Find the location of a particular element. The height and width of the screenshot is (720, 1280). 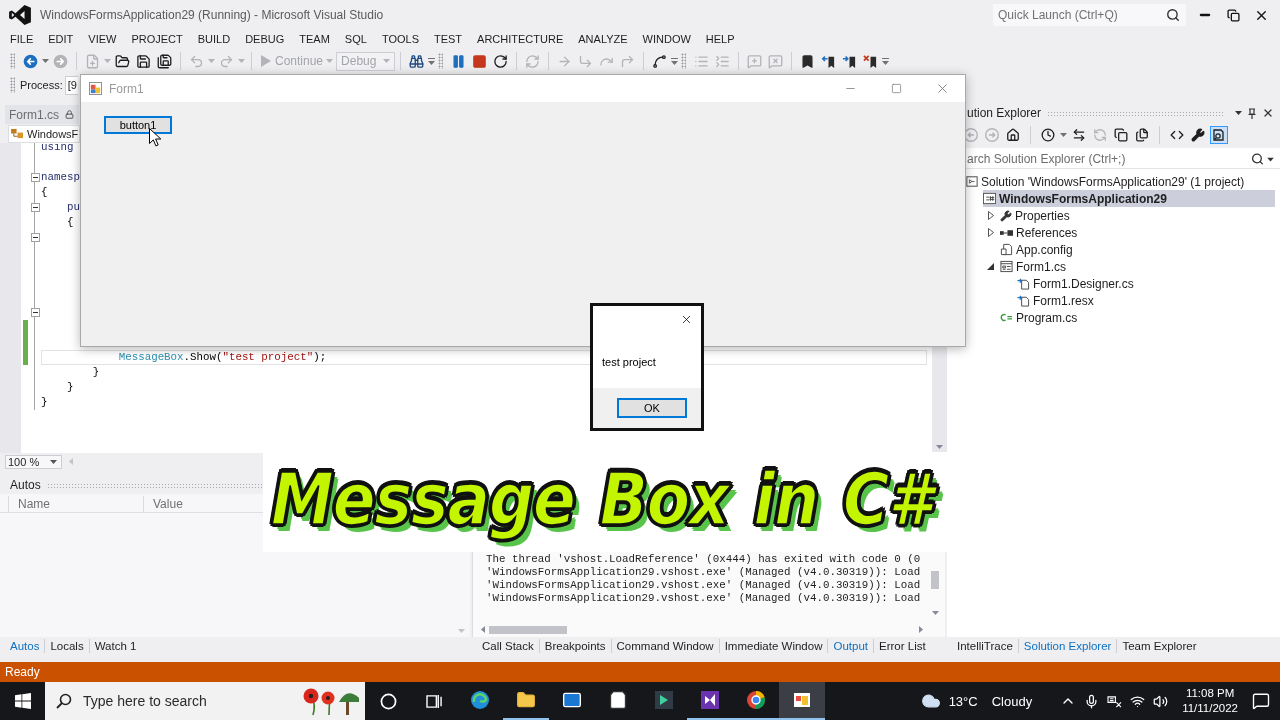

panel-tab: Solution Explorer is located at coordinates (1067, 646).